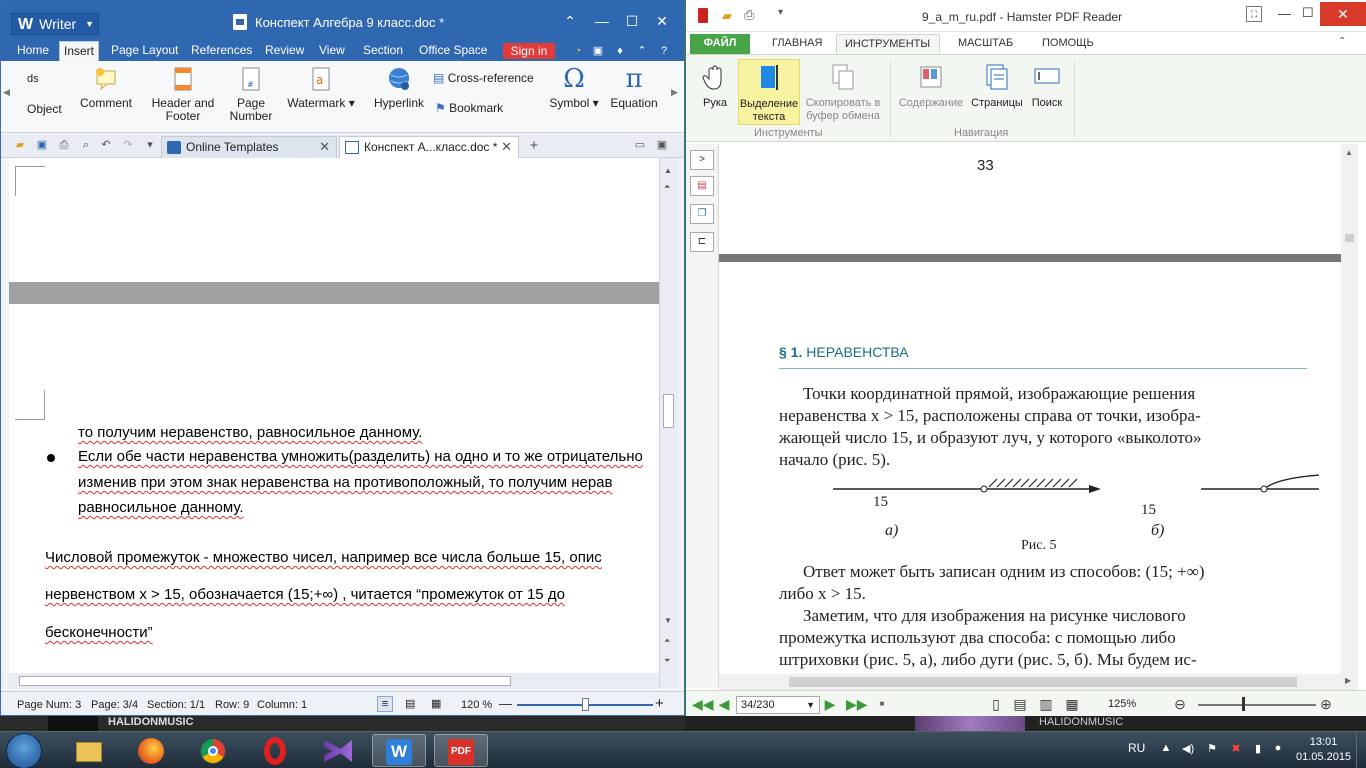  Describe the element at coordinates (1361, 750) in the screenshot. I see `show-desktop-button` at that location.